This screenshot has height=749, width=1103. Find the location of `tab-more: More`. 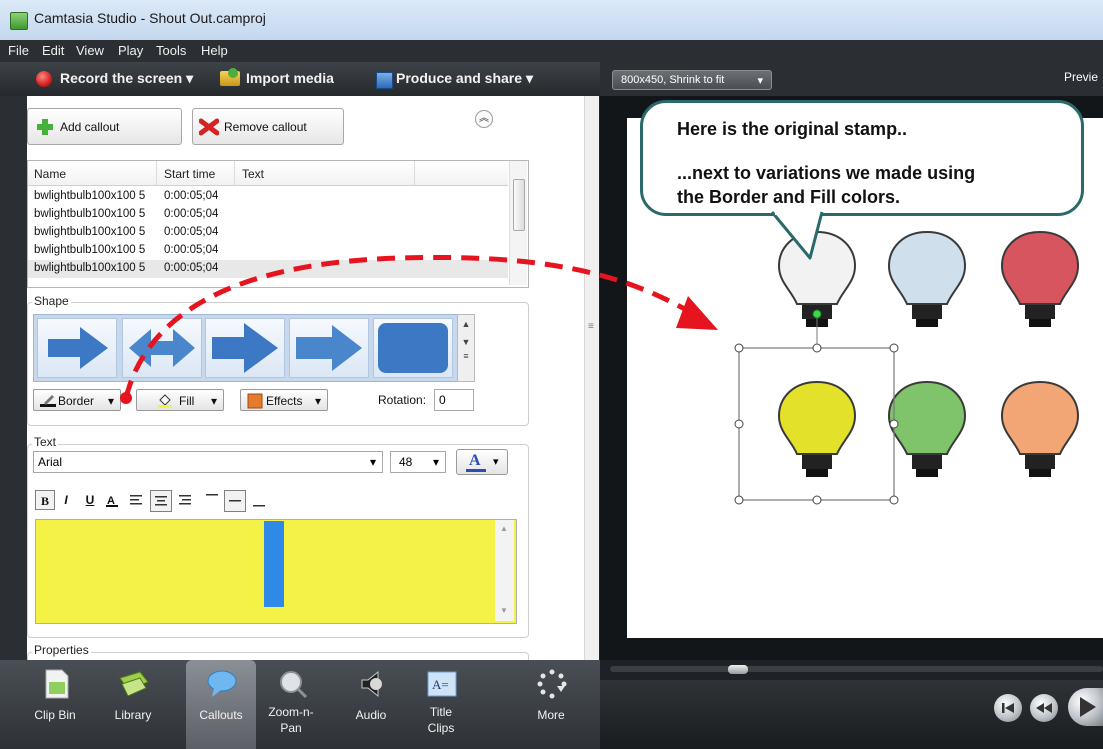

tab-more: More is located at coordinates (551, 704).